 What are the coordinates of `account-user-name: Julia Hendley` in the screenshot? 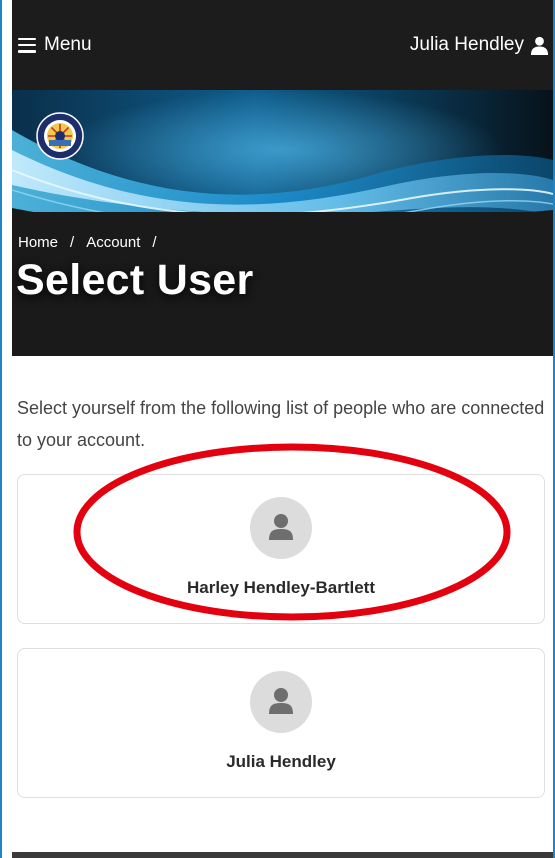 It's located at (466, 44).